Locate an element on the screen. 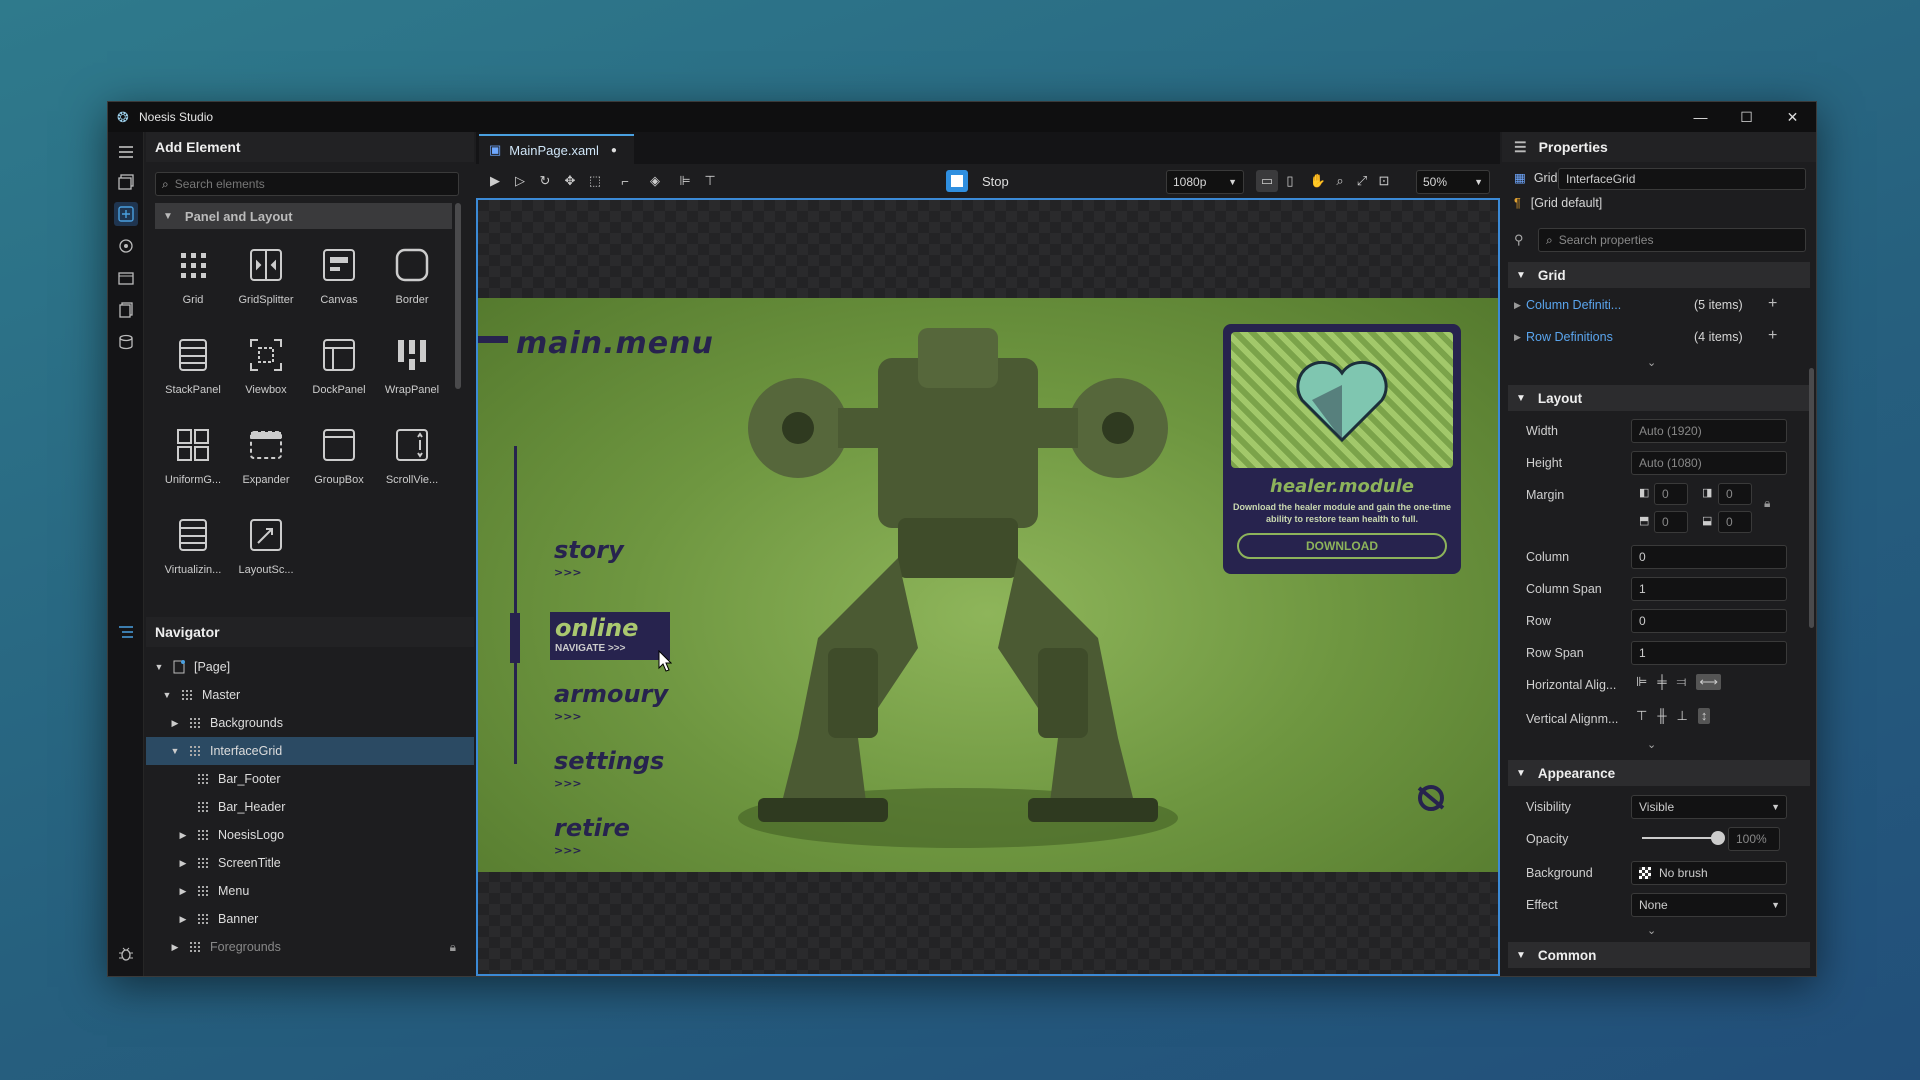 The width and height of the screenshot is (1920, 1080). opacity-input: 100% is located at coordinates (1754, 839).